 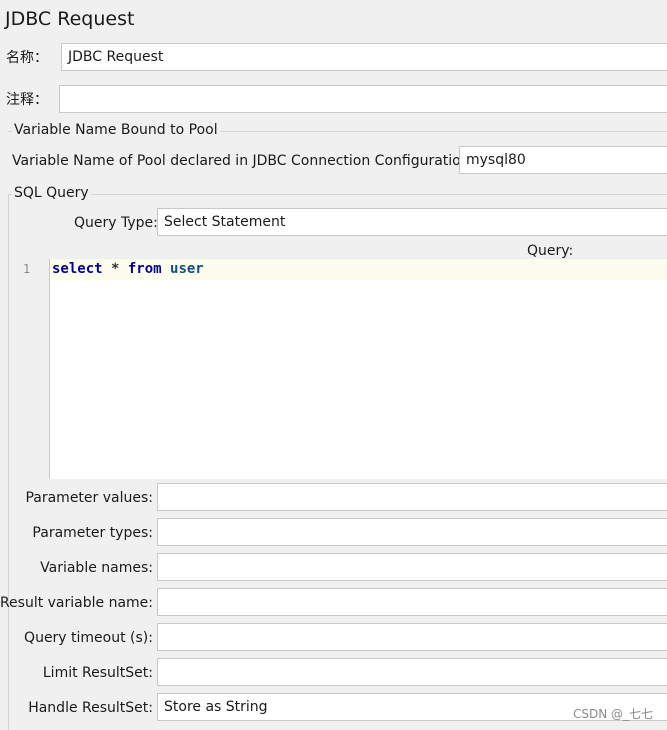 What do you see at coordinates (92, 533) in the screenshot?
I see `parameter-types-label: Parameter types:` at bounding box center [92, 533].